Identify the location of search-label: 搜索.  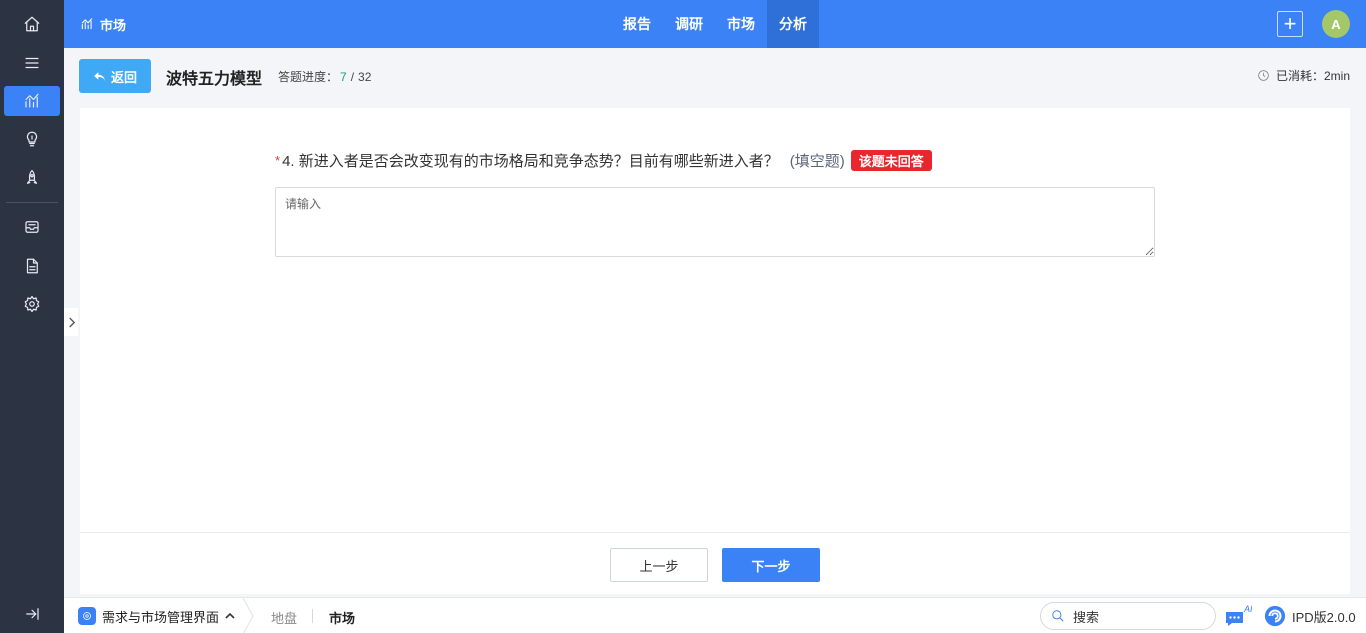
(1086, 617).